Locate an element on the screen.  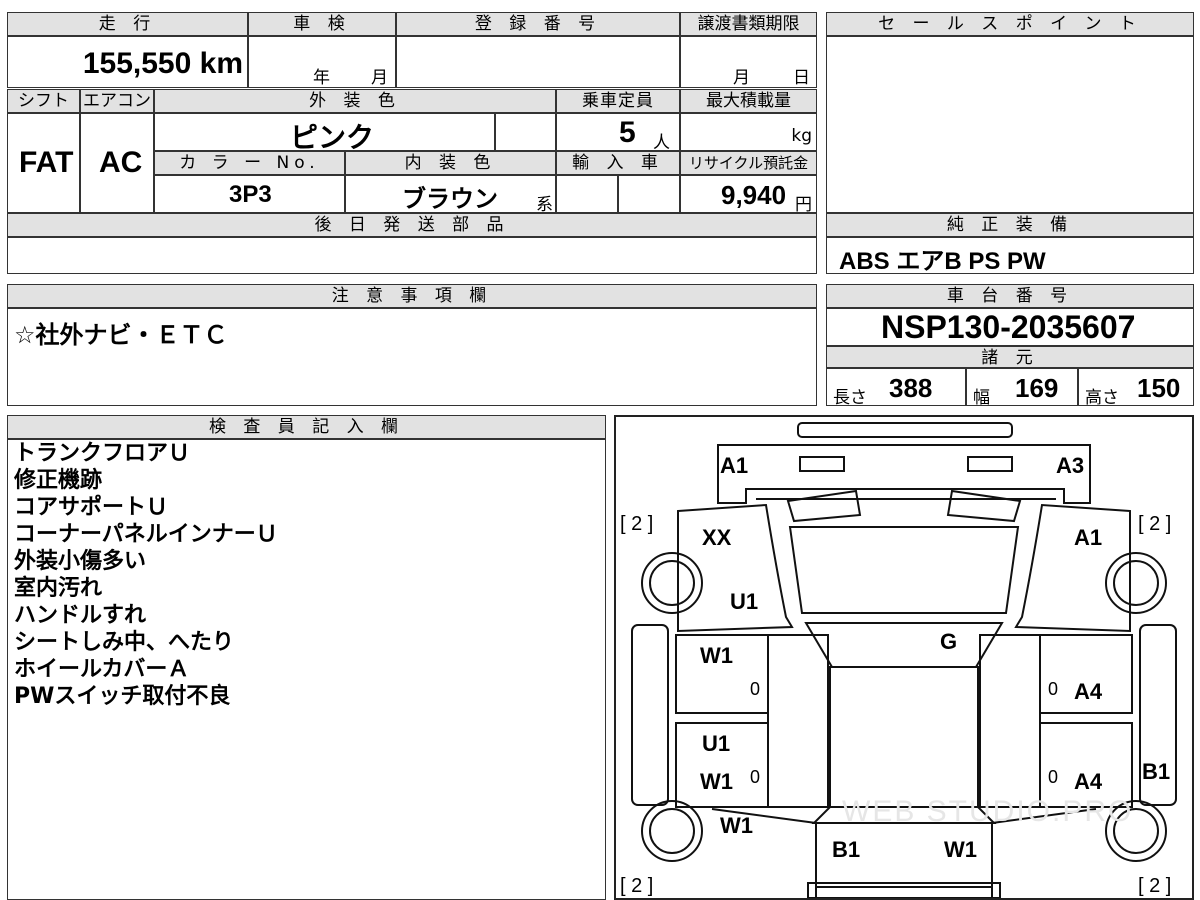
height-label: 高さ is located at coordinates (1102, 398).